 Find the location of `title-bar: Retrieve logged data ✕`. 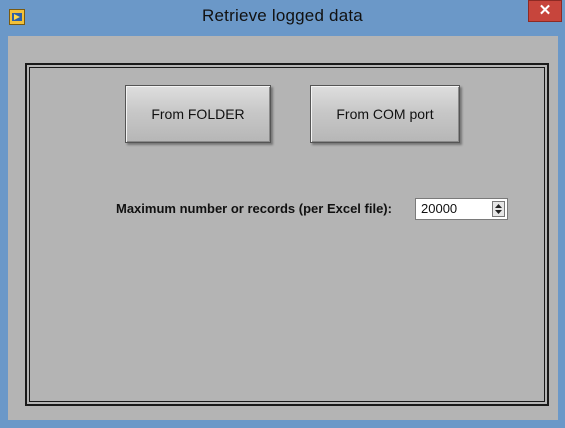

title-bar: Retrieve logged data ✕ is located at coordinates (282, 18).